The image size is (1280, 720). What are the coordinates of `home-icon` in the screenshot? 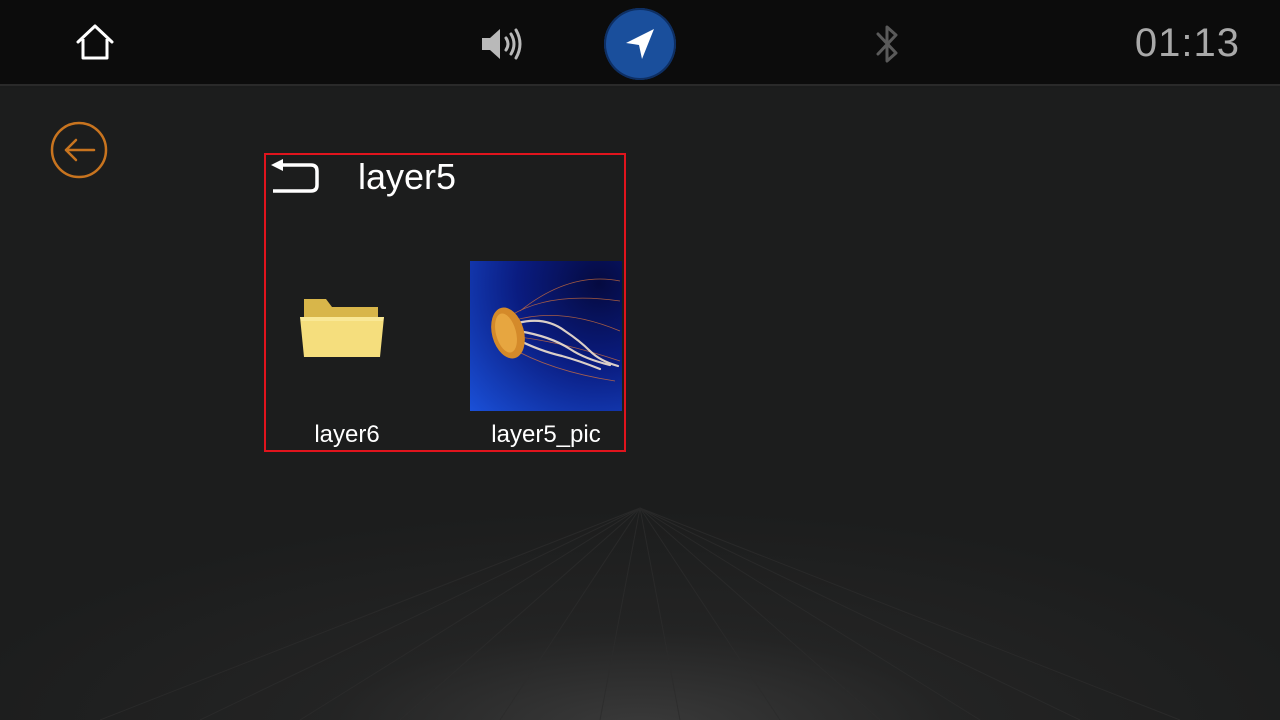 It's located at (95, 43).